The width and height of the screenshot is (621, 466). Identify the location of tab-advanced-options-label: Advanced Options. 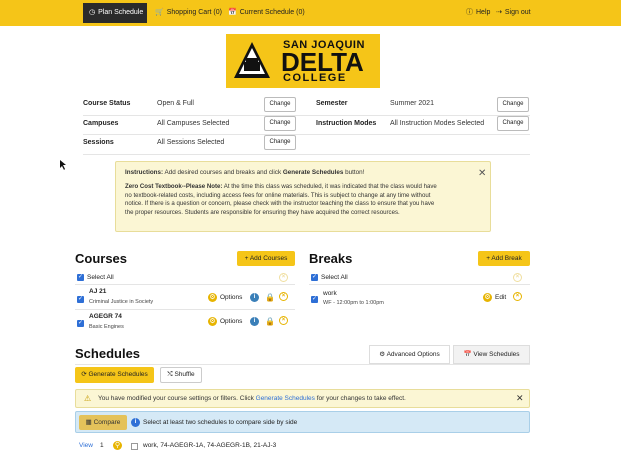
(413, 354).